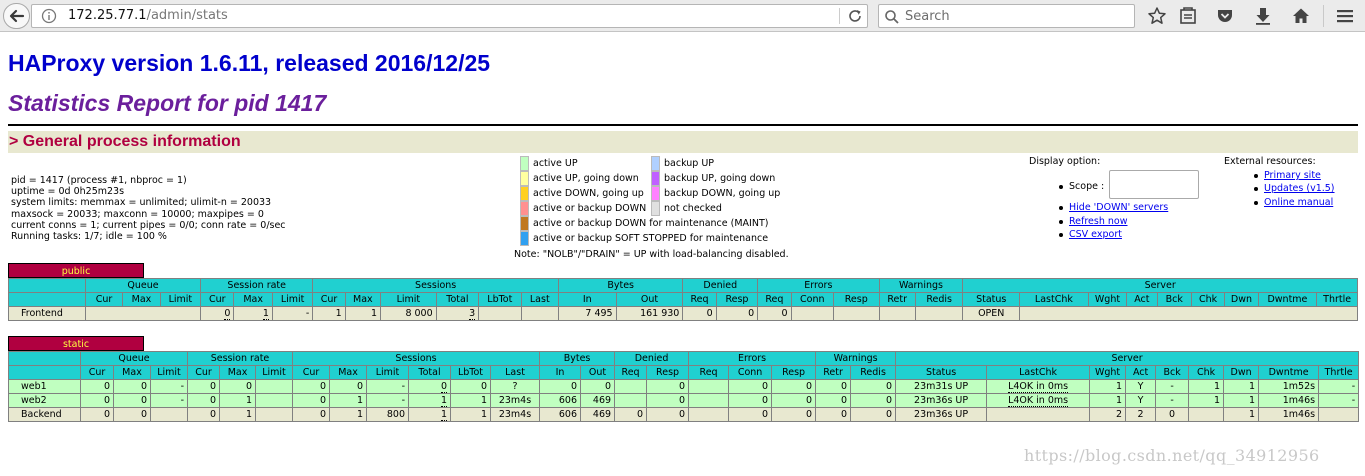 The height and width of the screenshot is (476, 1365). Describe the element at coordinates (1299, 188) in the screenshot. I see `updates-link: Updates (v1.5)` at that location.